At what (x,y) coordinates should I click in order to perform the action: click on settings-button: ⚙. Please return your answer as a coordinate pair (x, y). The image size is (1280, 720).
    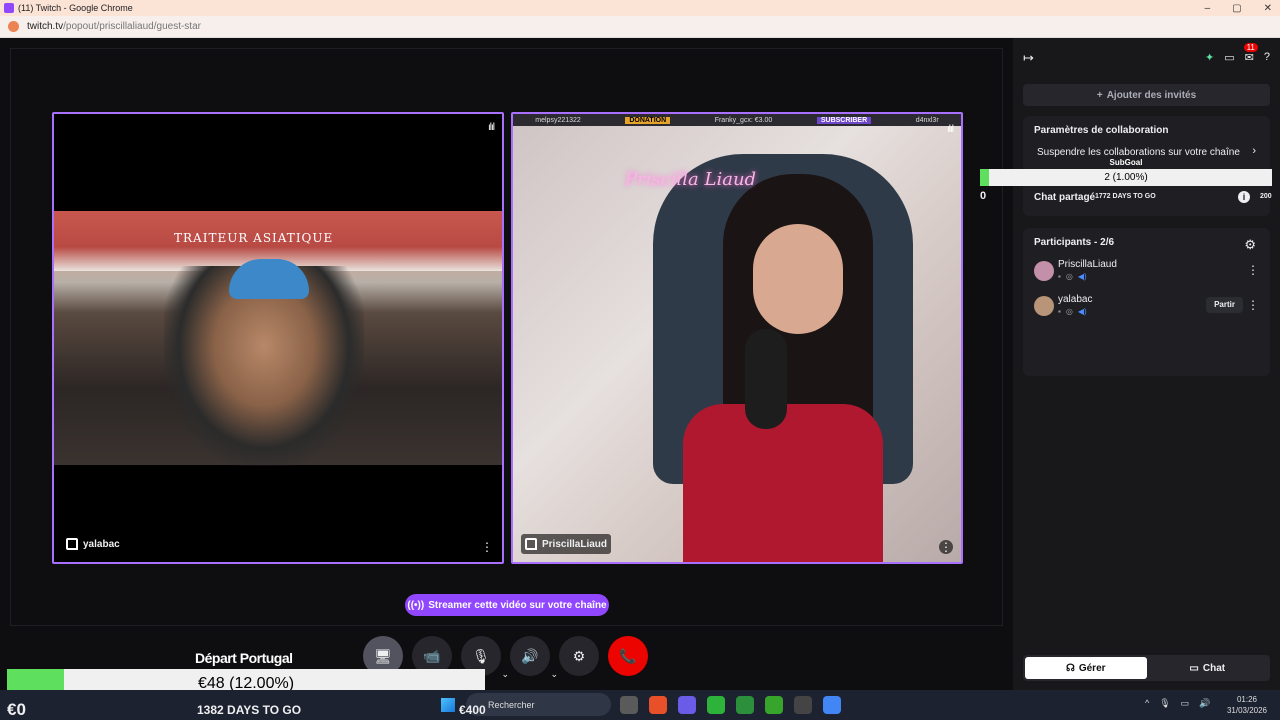
    Looking at the image, I should click on (579, 656).